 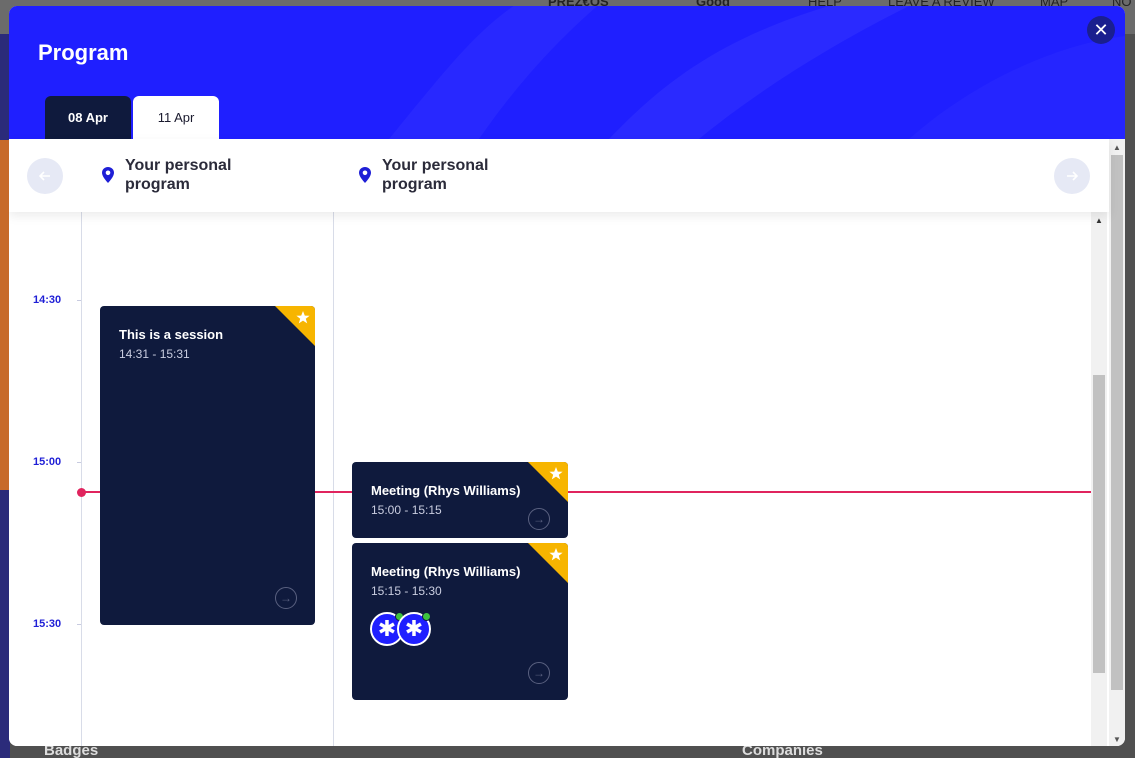 What do you see at coordinates (406, 591) in the screenshot?
I see `meeting-time: 15:15 - 15:30` at bounding box center [406, 591].